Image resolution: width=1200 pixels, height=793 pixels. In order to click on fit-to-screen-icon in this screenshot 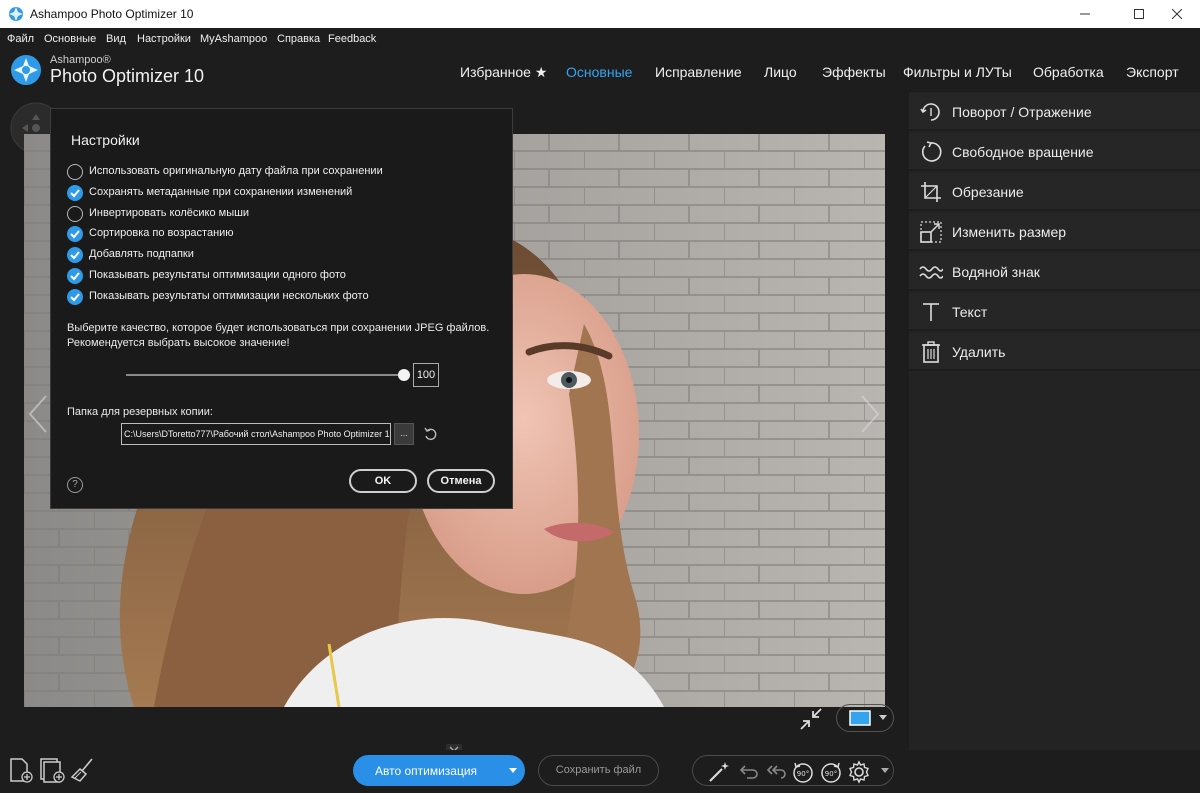, I will do `click(811, 719)`.